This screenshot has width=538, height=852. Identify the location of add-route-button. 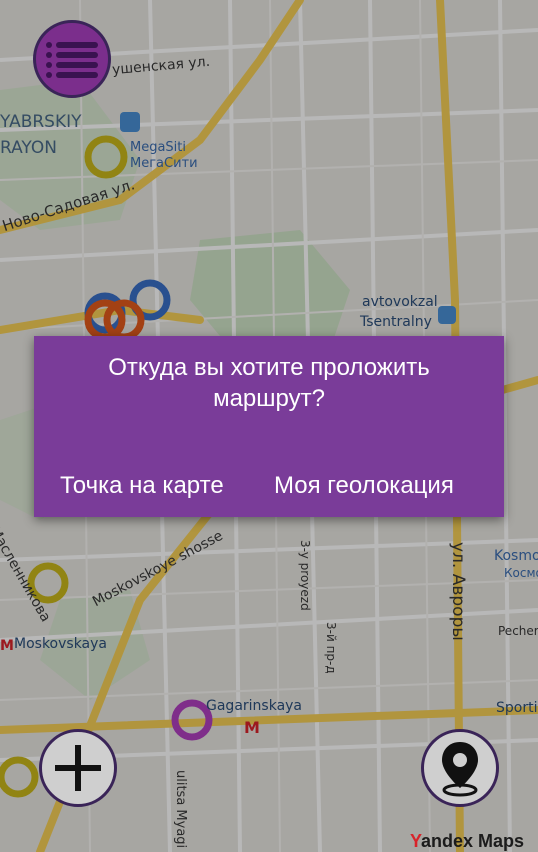
(78, 768).